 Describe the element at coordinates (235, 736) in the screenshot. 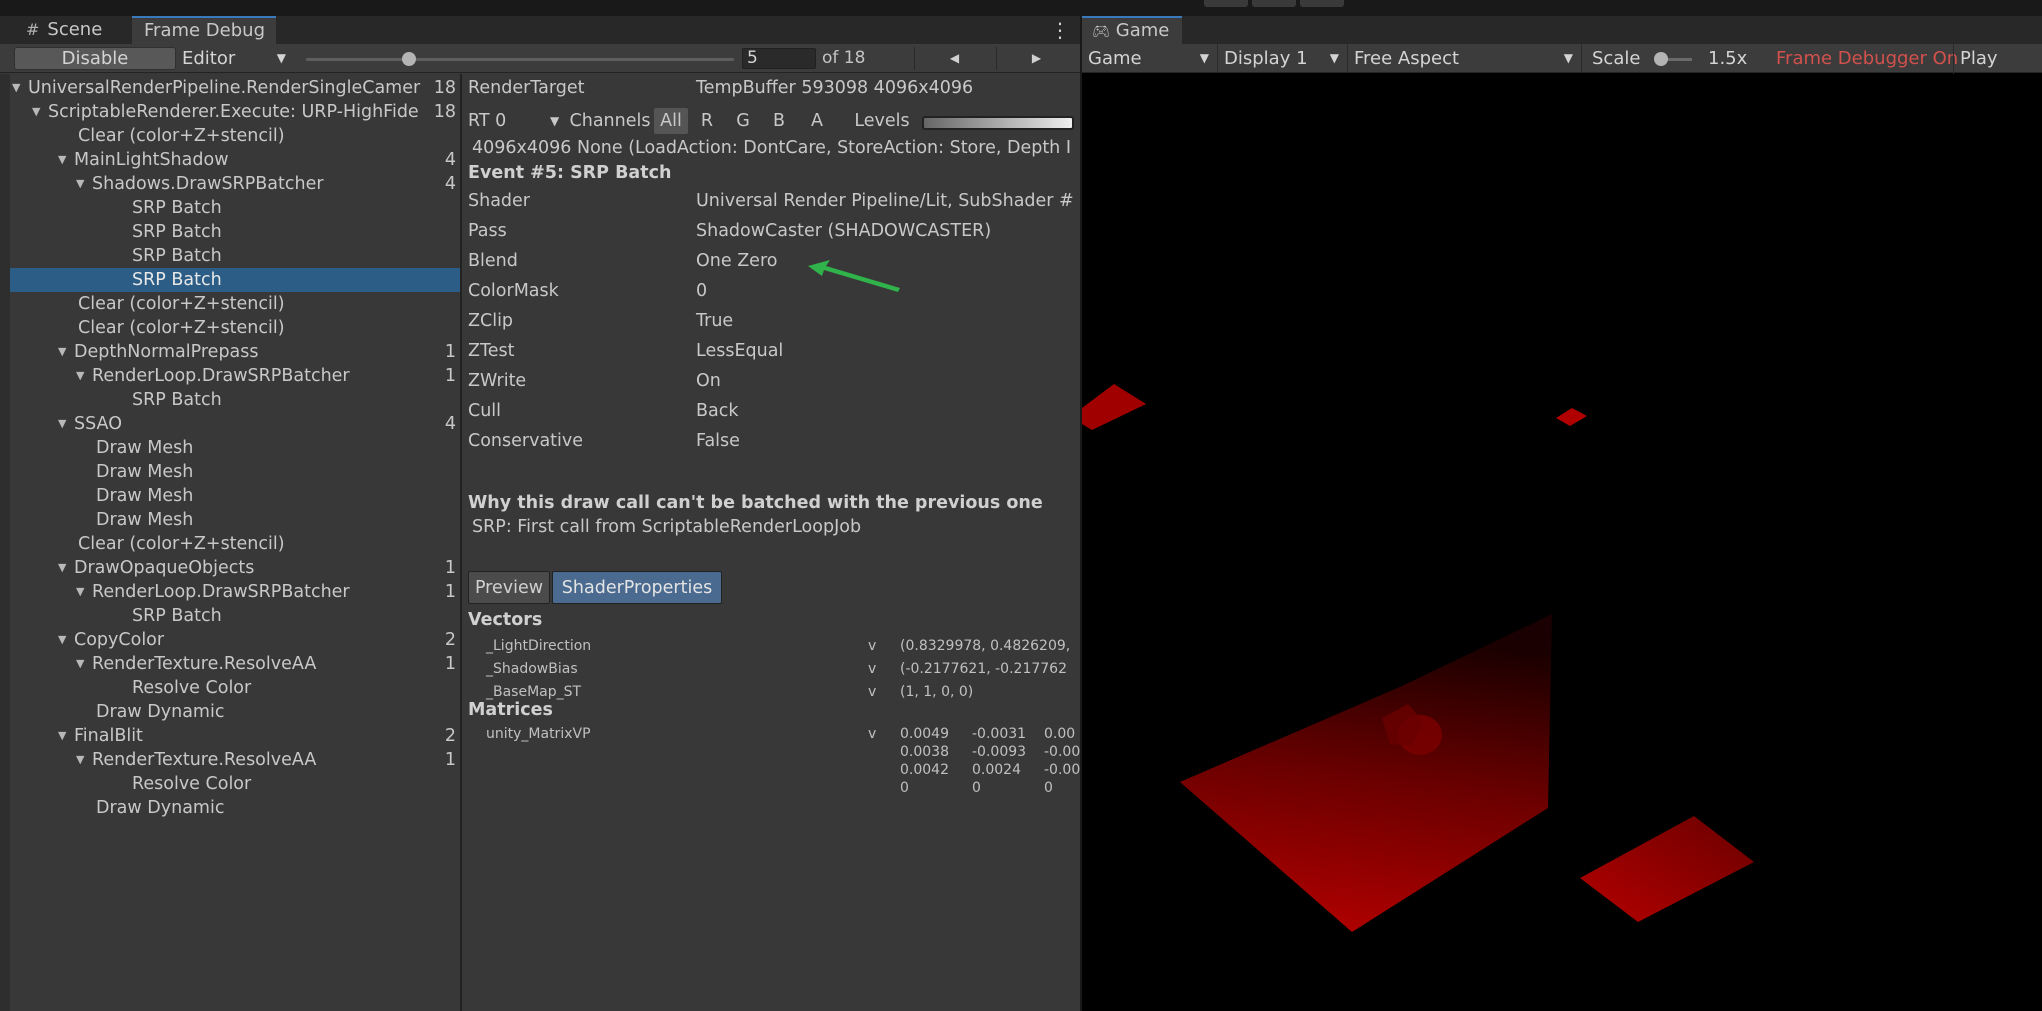

I see `tree-row: ▼ FinalBlit 2` at that location.